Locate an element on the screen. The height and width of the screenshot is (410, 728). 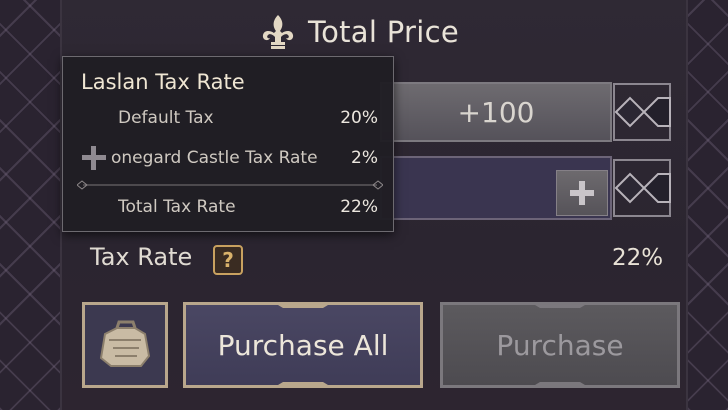
left-lattice-background is located at coordinates (30, 205).